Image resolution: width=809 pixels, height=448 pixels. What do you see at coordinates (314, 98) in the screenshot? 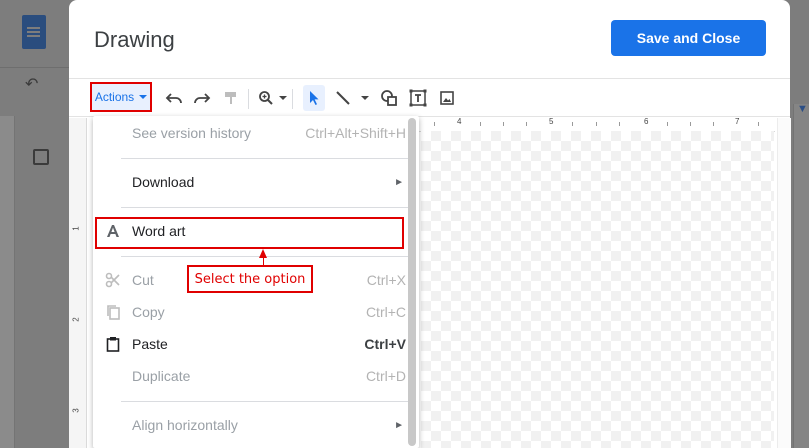
I see `select-icon` at bounding box center [314, 98].